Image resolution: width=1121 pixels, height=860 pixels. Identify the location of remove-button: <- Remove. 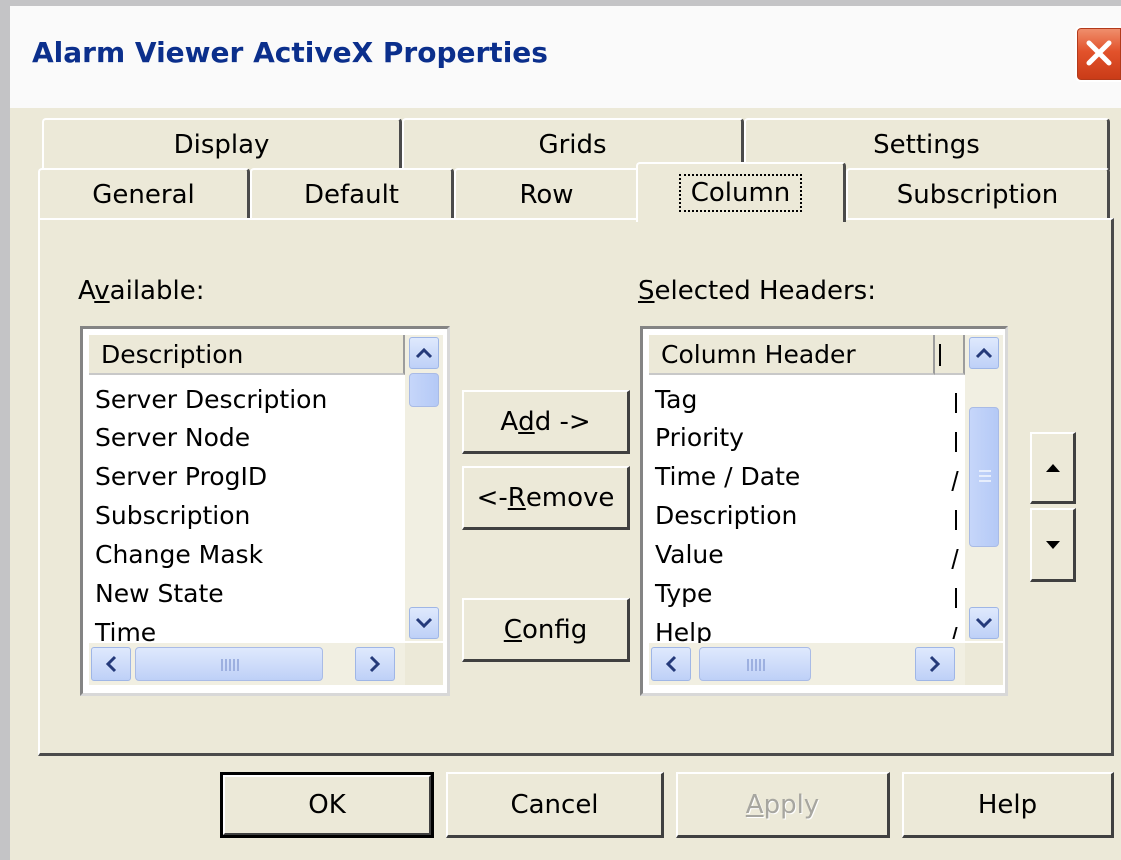
(546, 498).